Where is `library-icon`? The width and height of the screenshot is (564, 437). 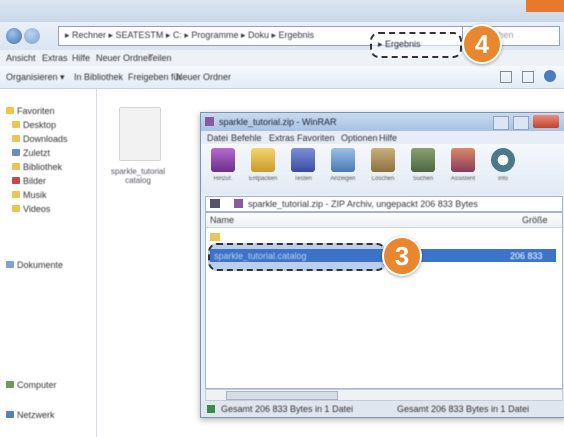 library-icon is located at coordinates (10, 264).